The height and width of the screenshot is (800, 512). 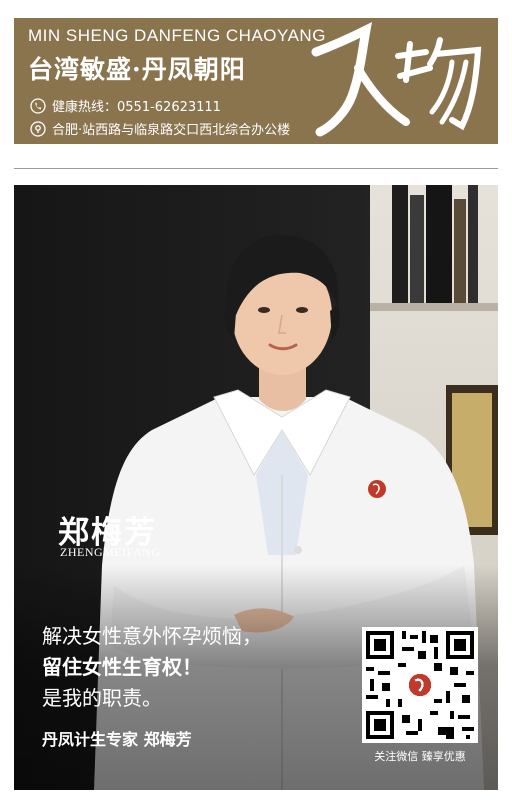 I want to click on calligraphy-people-logo, so click(x=396, y=79).